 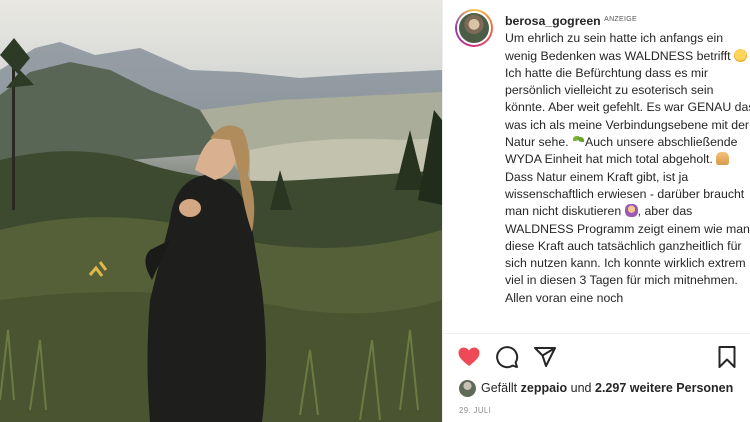 What do you see at coordinates (499, 388) in the screenshot?
I see `likes-prefix: Gefällt` at bounding box center [499, 388].